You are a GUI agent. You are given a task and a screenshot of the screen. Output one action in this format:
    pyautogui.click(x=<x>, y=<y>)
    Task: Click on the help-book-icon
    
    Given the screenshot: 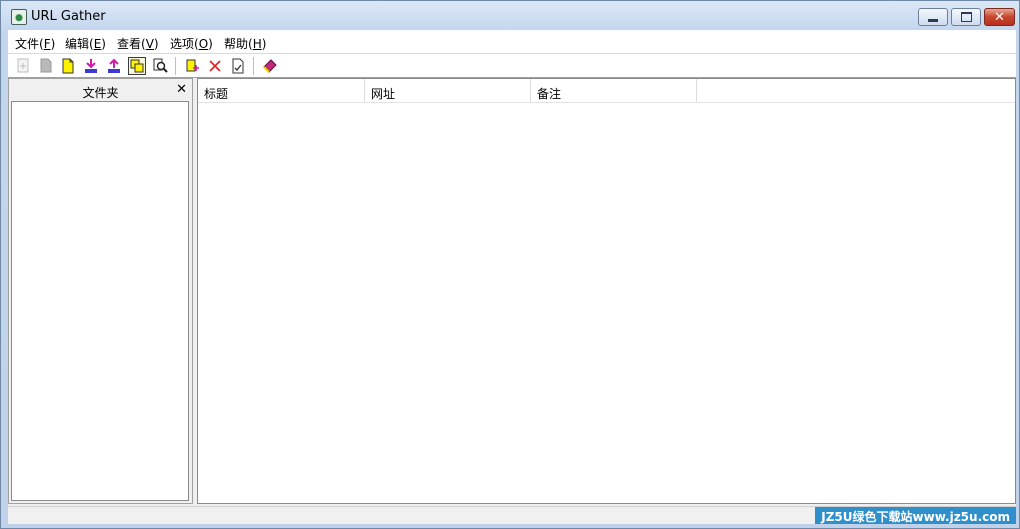 What is the action you would take?
    pyautogui.click(x=270, y=66)
    